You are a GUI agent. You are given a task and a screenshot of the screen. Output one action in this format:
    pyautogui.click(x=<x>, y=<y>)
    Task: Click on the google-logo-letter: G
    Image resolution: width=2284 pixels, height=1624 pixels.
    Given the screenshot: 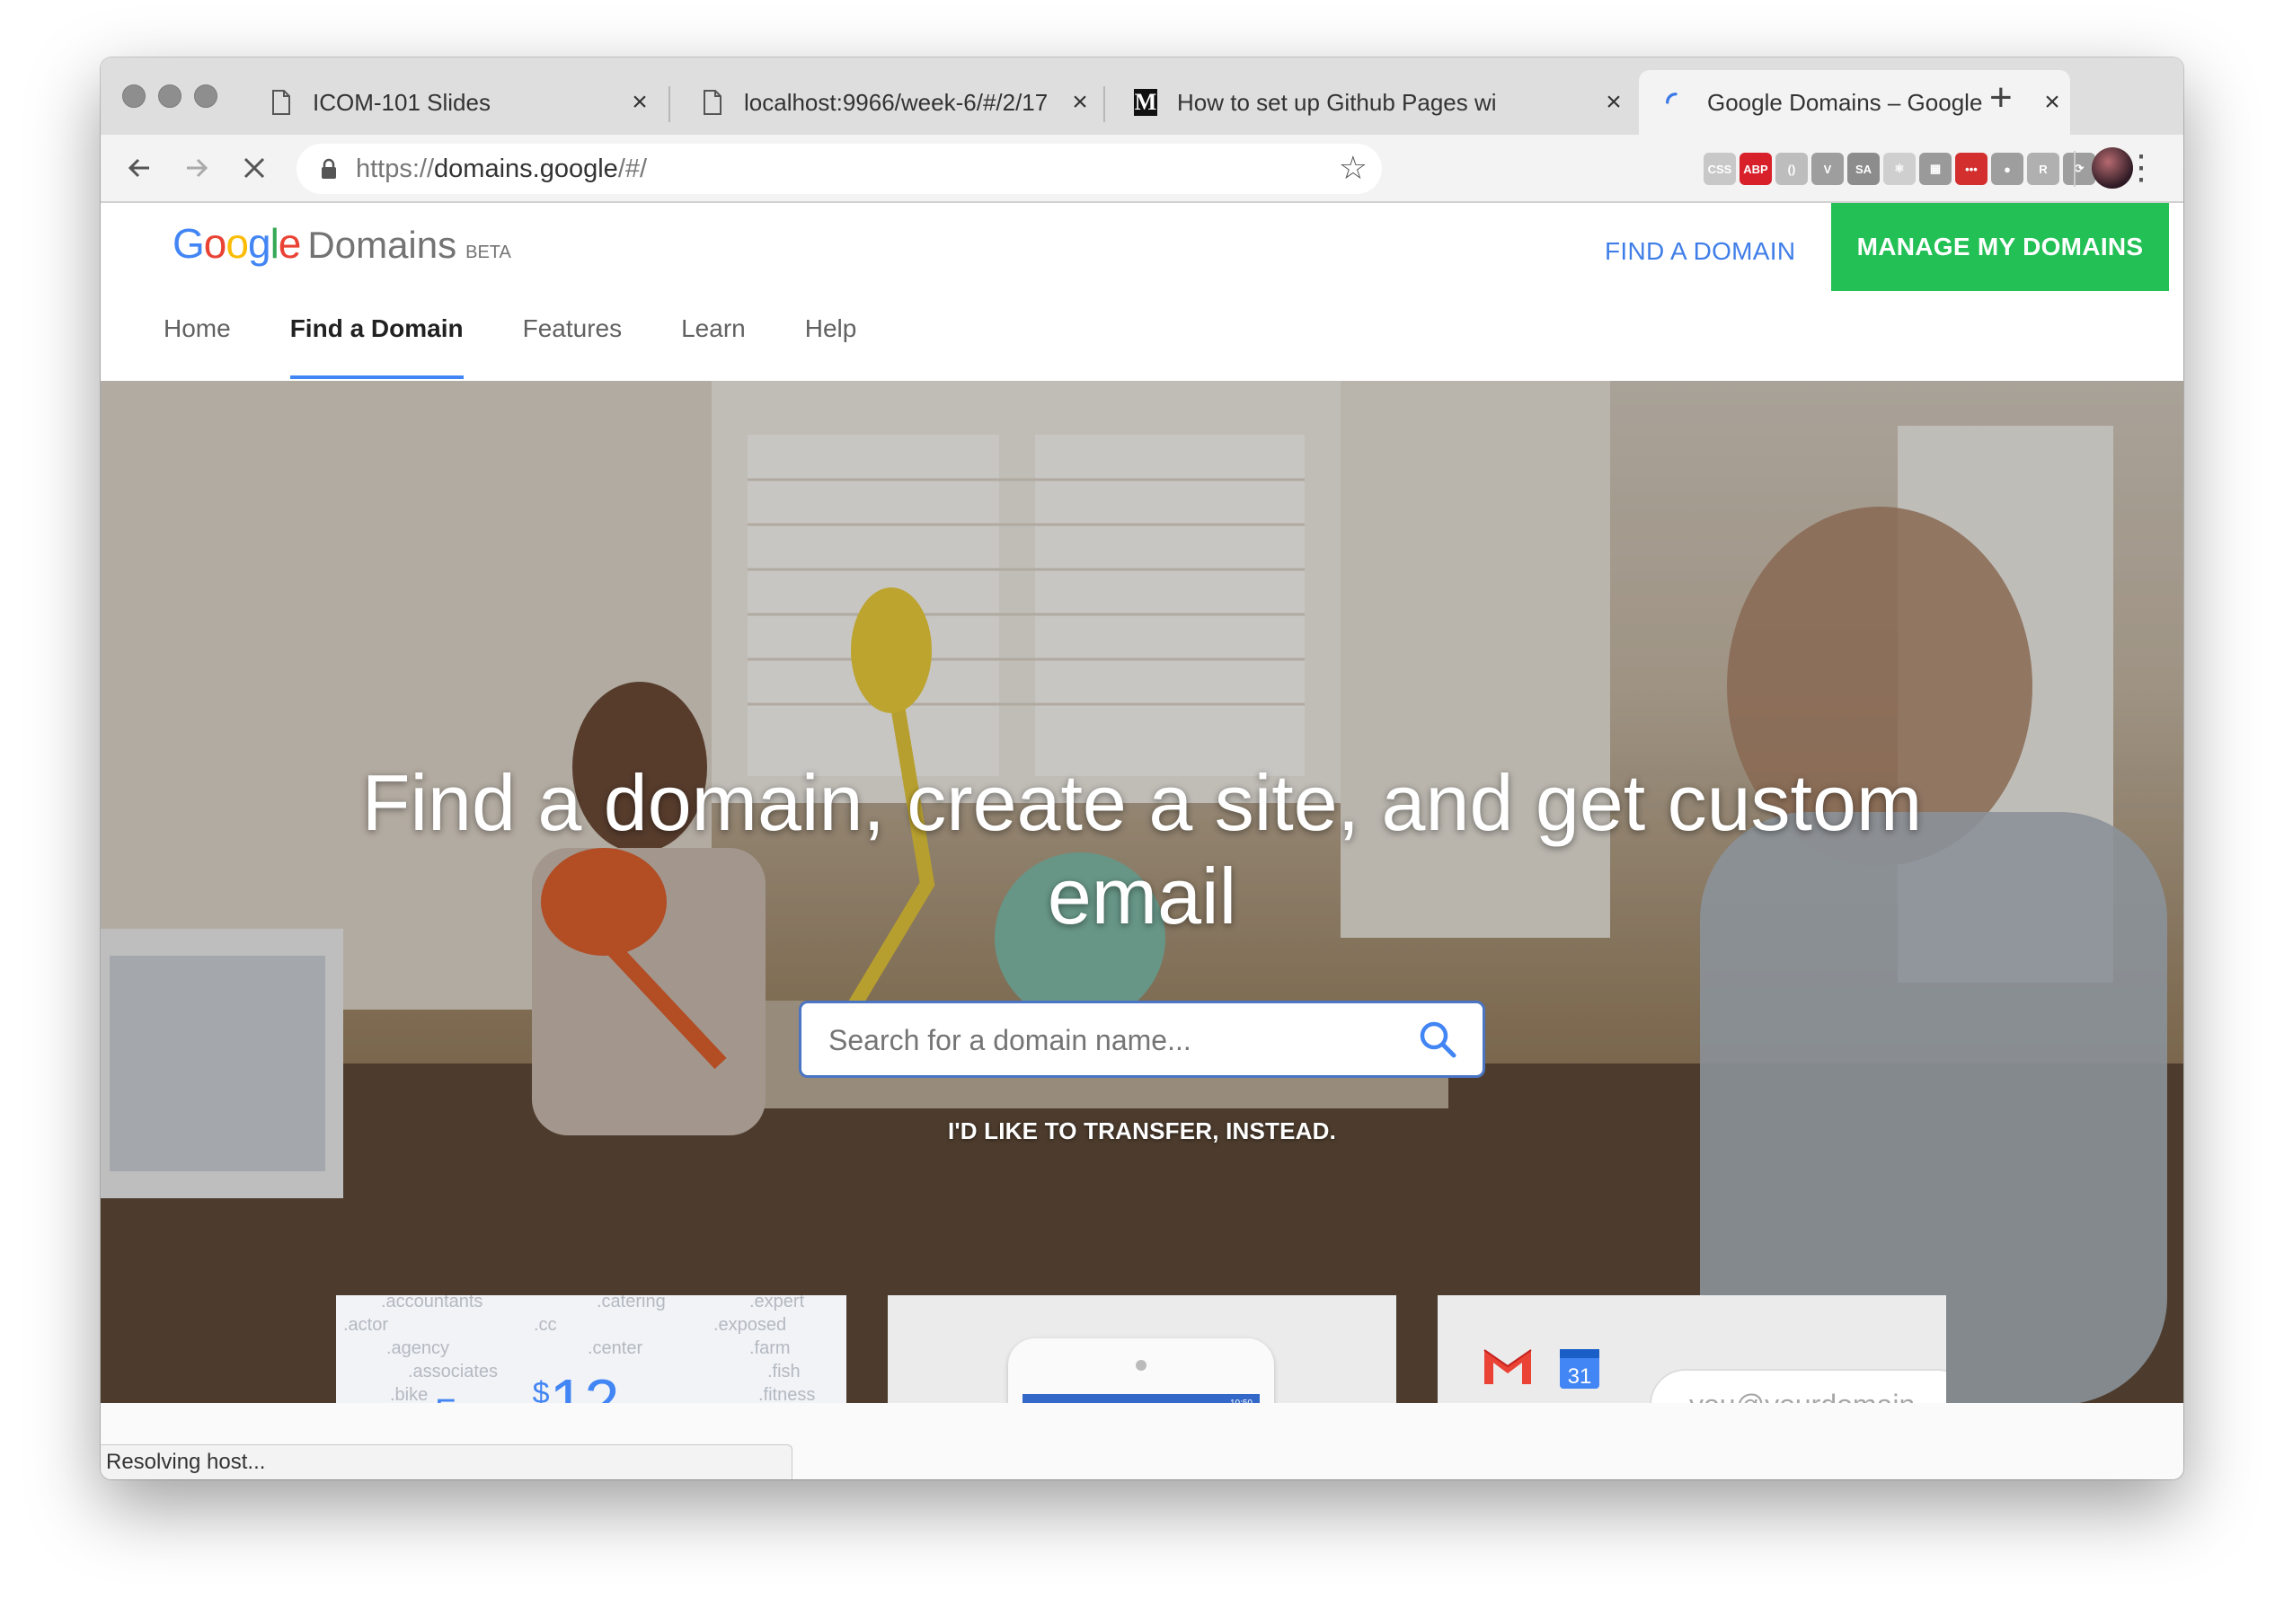 What is the action you would take?
    pyautogui.click(x=189, y=243)
    